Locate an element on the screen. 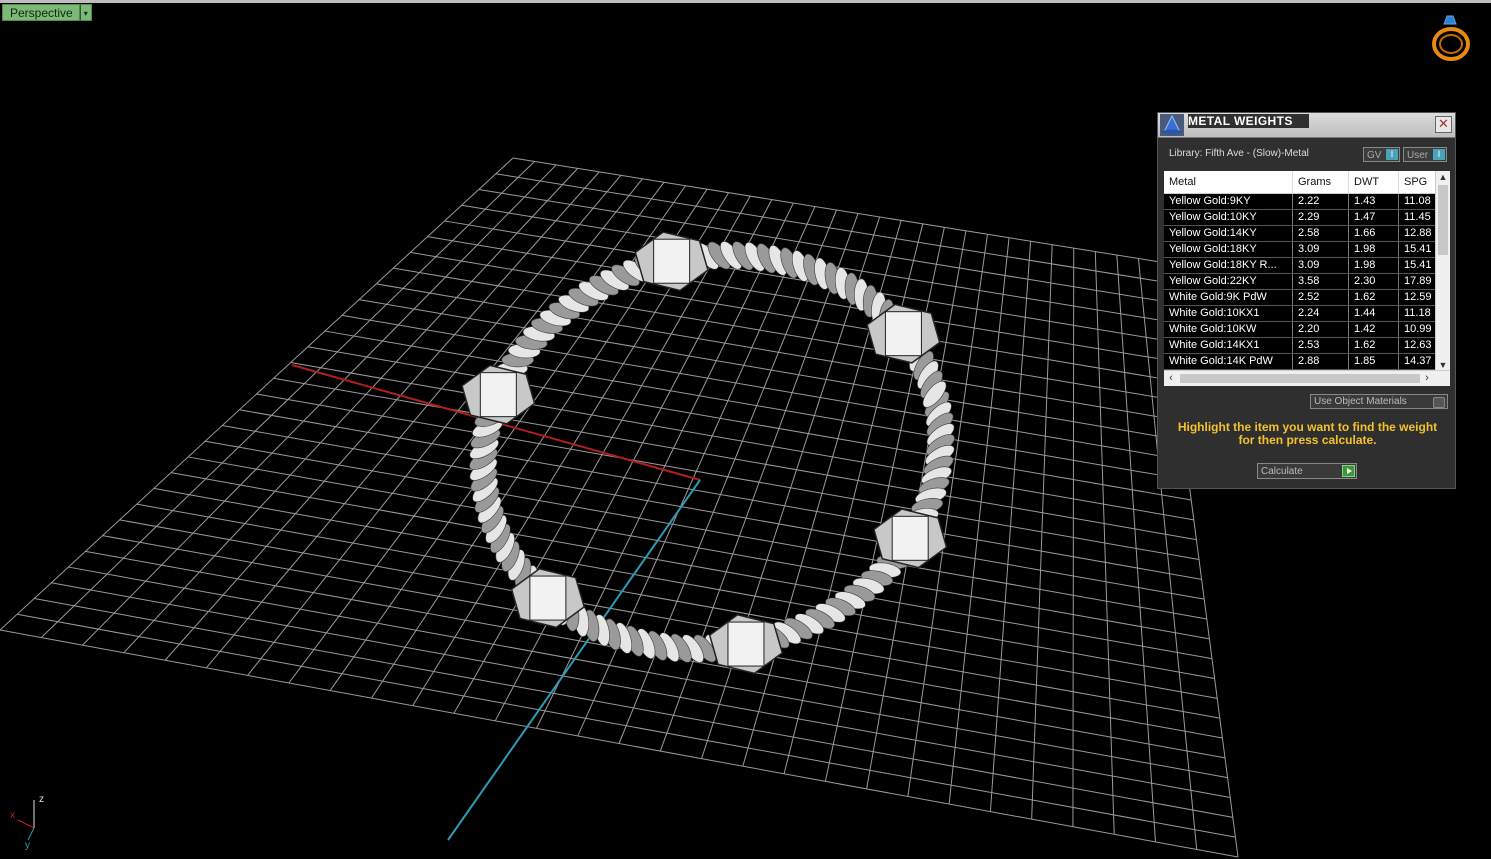  table-row: Yellow Gold:9KY 2.22 1.43 11.08 is located at coordinates (1300, 202).